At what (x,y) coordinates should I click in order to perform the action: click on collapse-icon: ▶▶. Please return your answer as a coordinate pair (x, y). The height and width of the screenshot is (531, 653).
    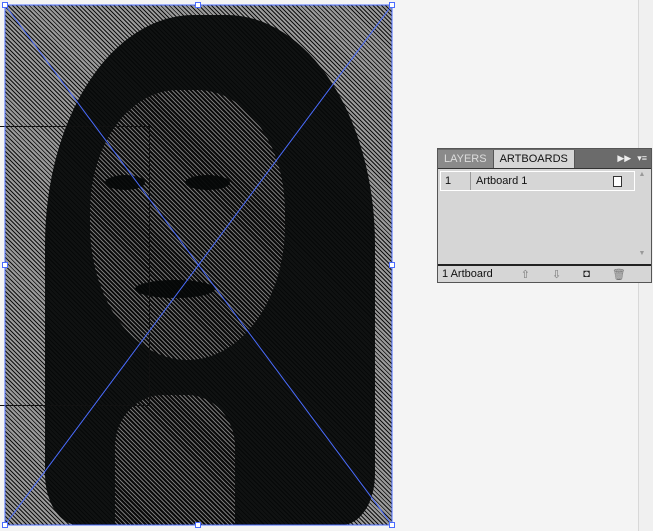
    Looking at the image, I should click on (624, 158).